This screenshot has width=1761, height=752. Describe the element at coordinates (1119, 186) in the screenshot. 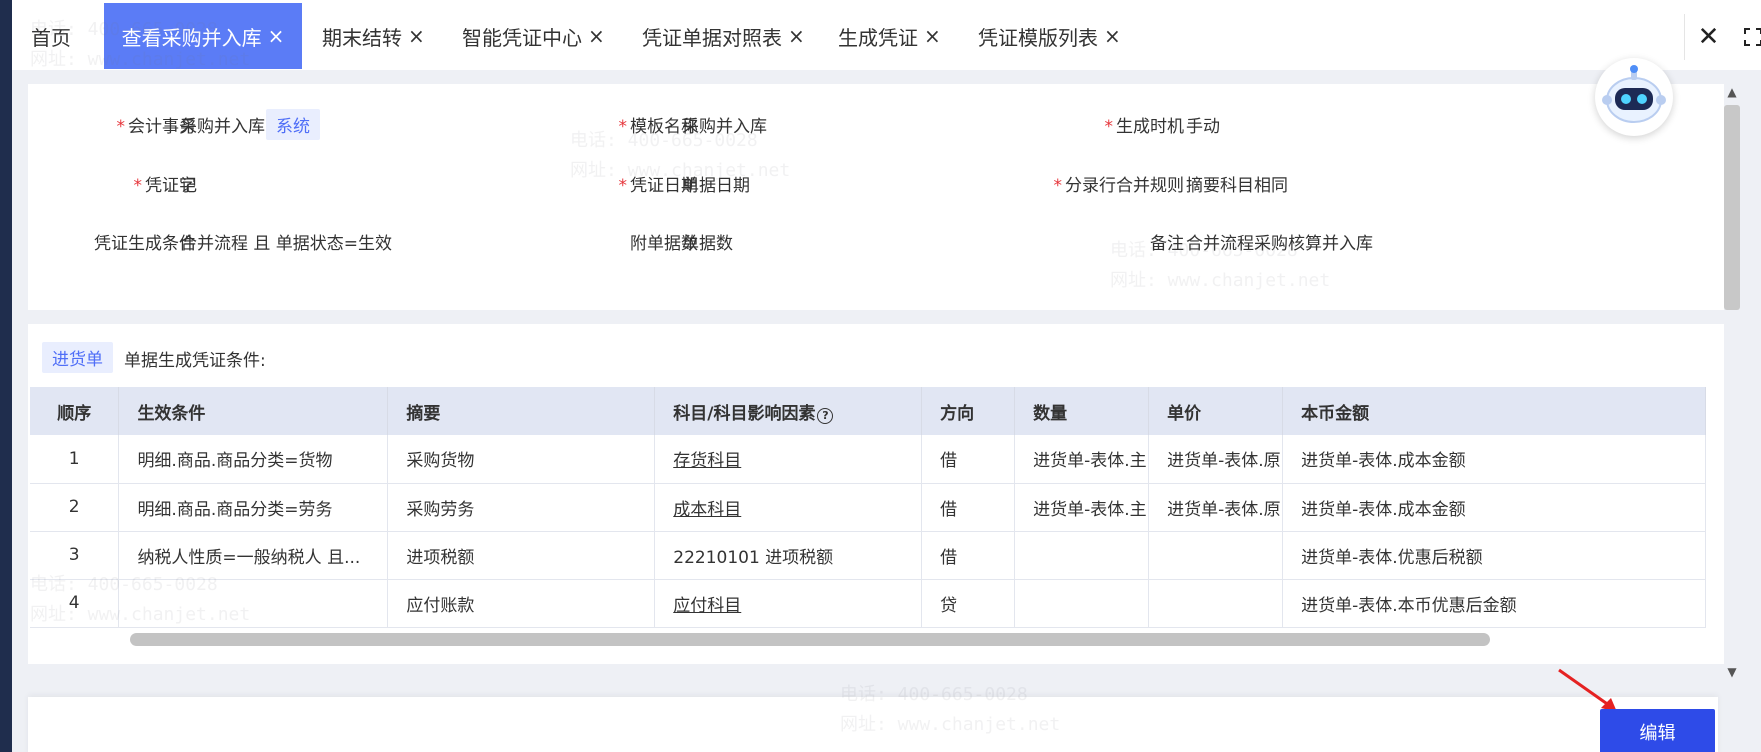

I see `merge-rule-label: * 分录行合并规则` at that location.